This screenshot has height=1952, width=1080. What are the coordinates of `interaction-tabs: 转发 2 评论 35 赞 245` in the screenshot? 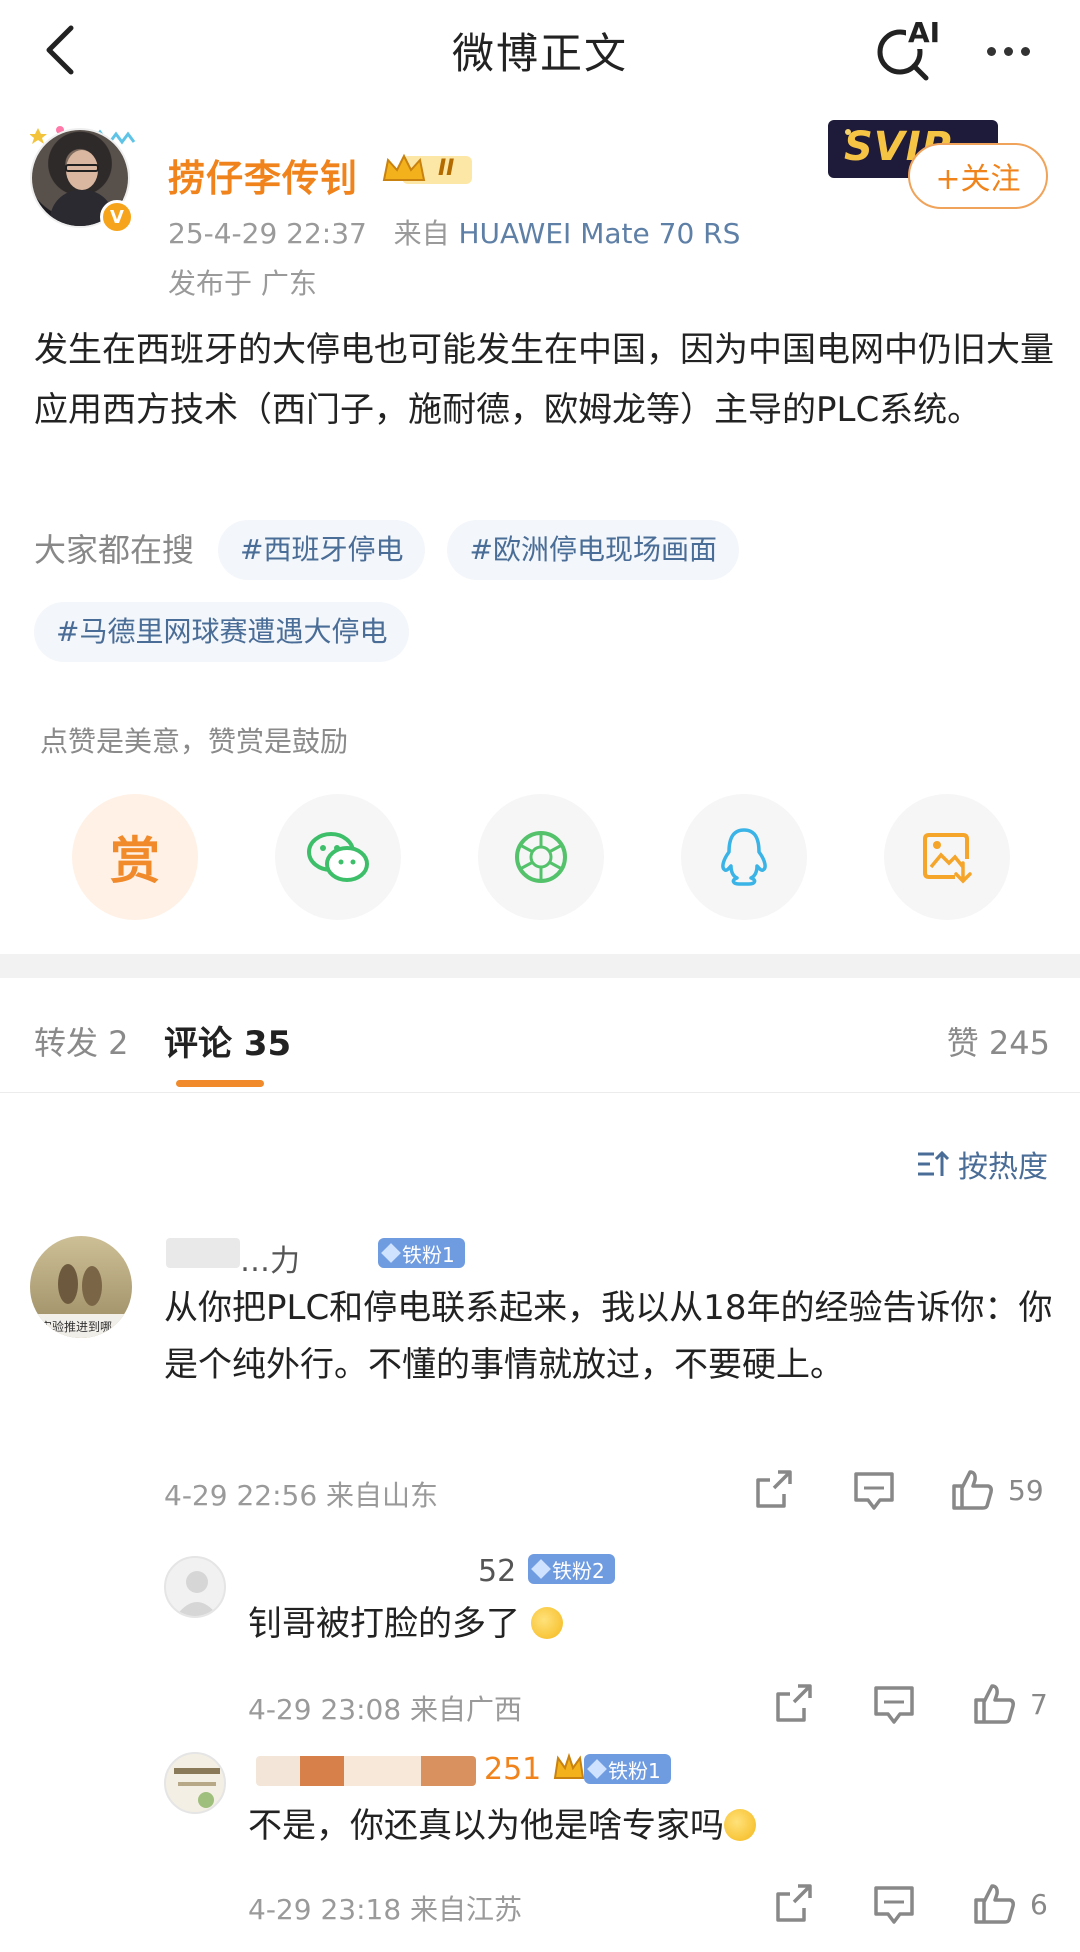 It's located at (540, 1035).